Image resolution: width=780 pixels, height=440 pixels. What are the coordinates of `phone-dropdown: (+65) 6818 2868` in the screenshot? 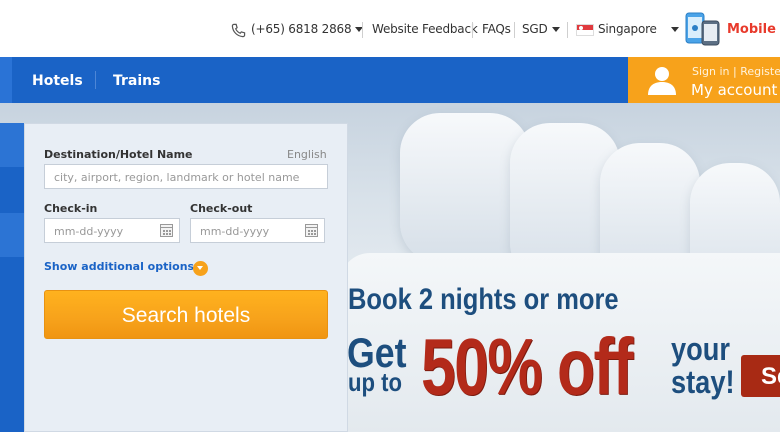 It's located at (307, 29).